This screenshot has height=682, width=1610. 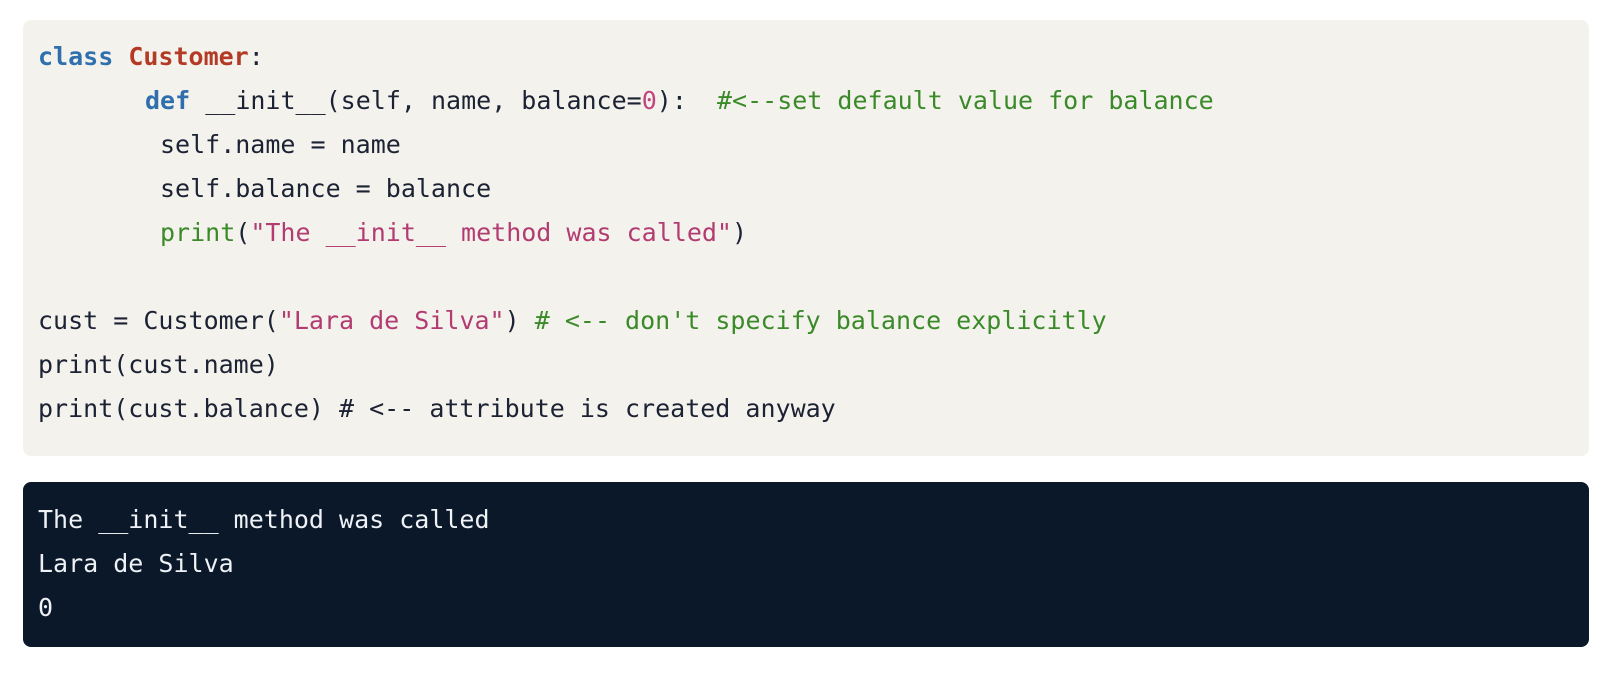 What do you see at coordinates (512, 320) in the screenshot?
I see `instantiate-end: )` at bounding box center [512, 320].